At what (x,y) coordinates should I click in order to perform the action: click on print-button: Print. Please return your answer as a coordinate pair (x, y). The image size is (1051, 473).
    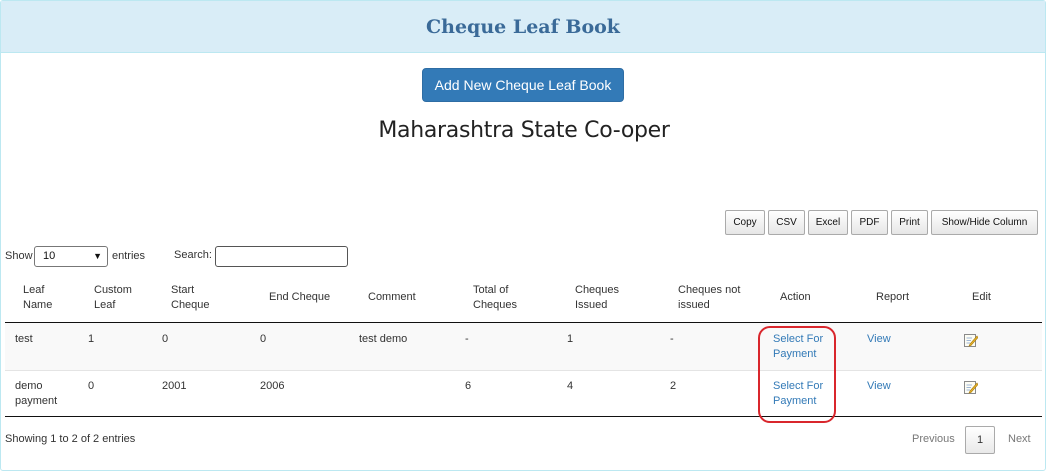
    Looking at the image, I should click on (909, 222).